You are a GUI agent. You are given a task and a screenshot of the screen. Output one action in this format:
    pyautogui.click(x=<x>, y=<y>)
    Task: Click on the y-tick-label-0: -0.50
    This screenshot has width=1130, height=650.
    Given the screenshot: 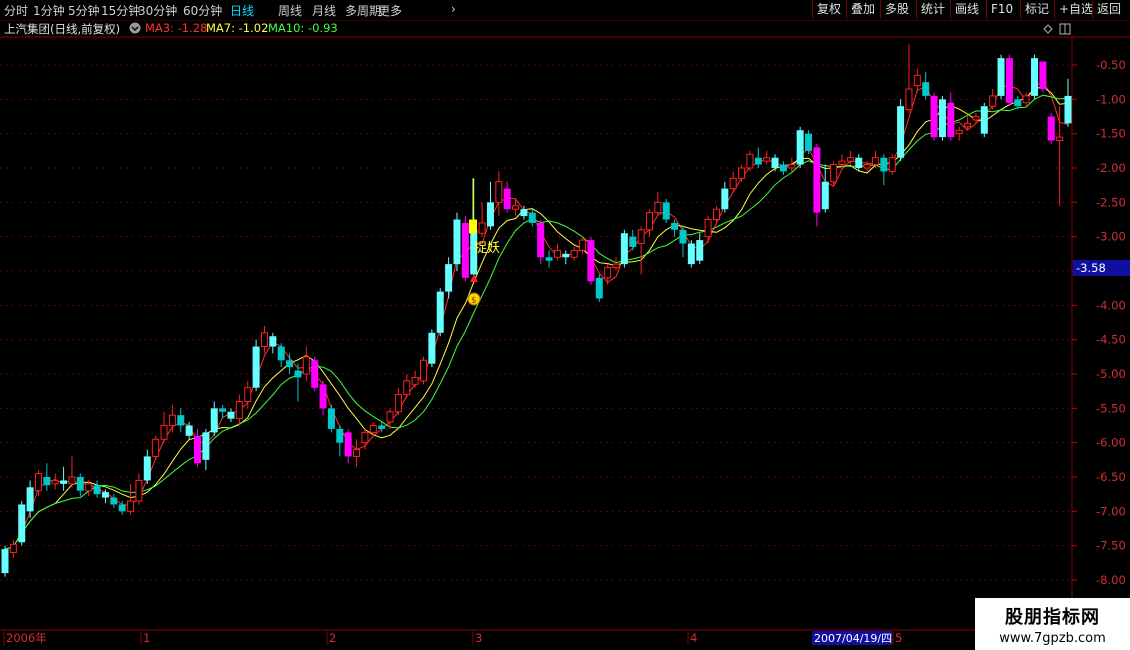 What is the action you would take?
    pyautogui.click(x=1111, y=65)
    